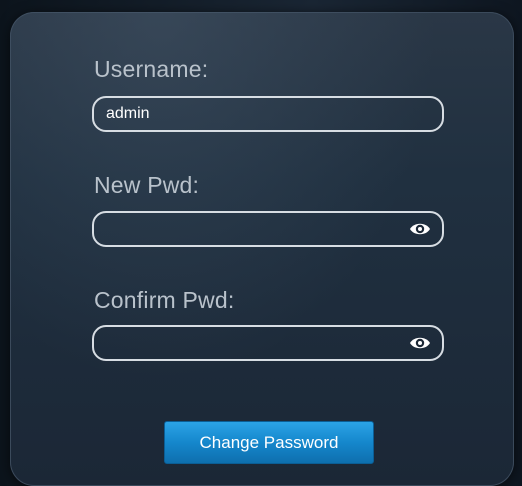  I want to click on new-pwd-input, so click(251, 229).